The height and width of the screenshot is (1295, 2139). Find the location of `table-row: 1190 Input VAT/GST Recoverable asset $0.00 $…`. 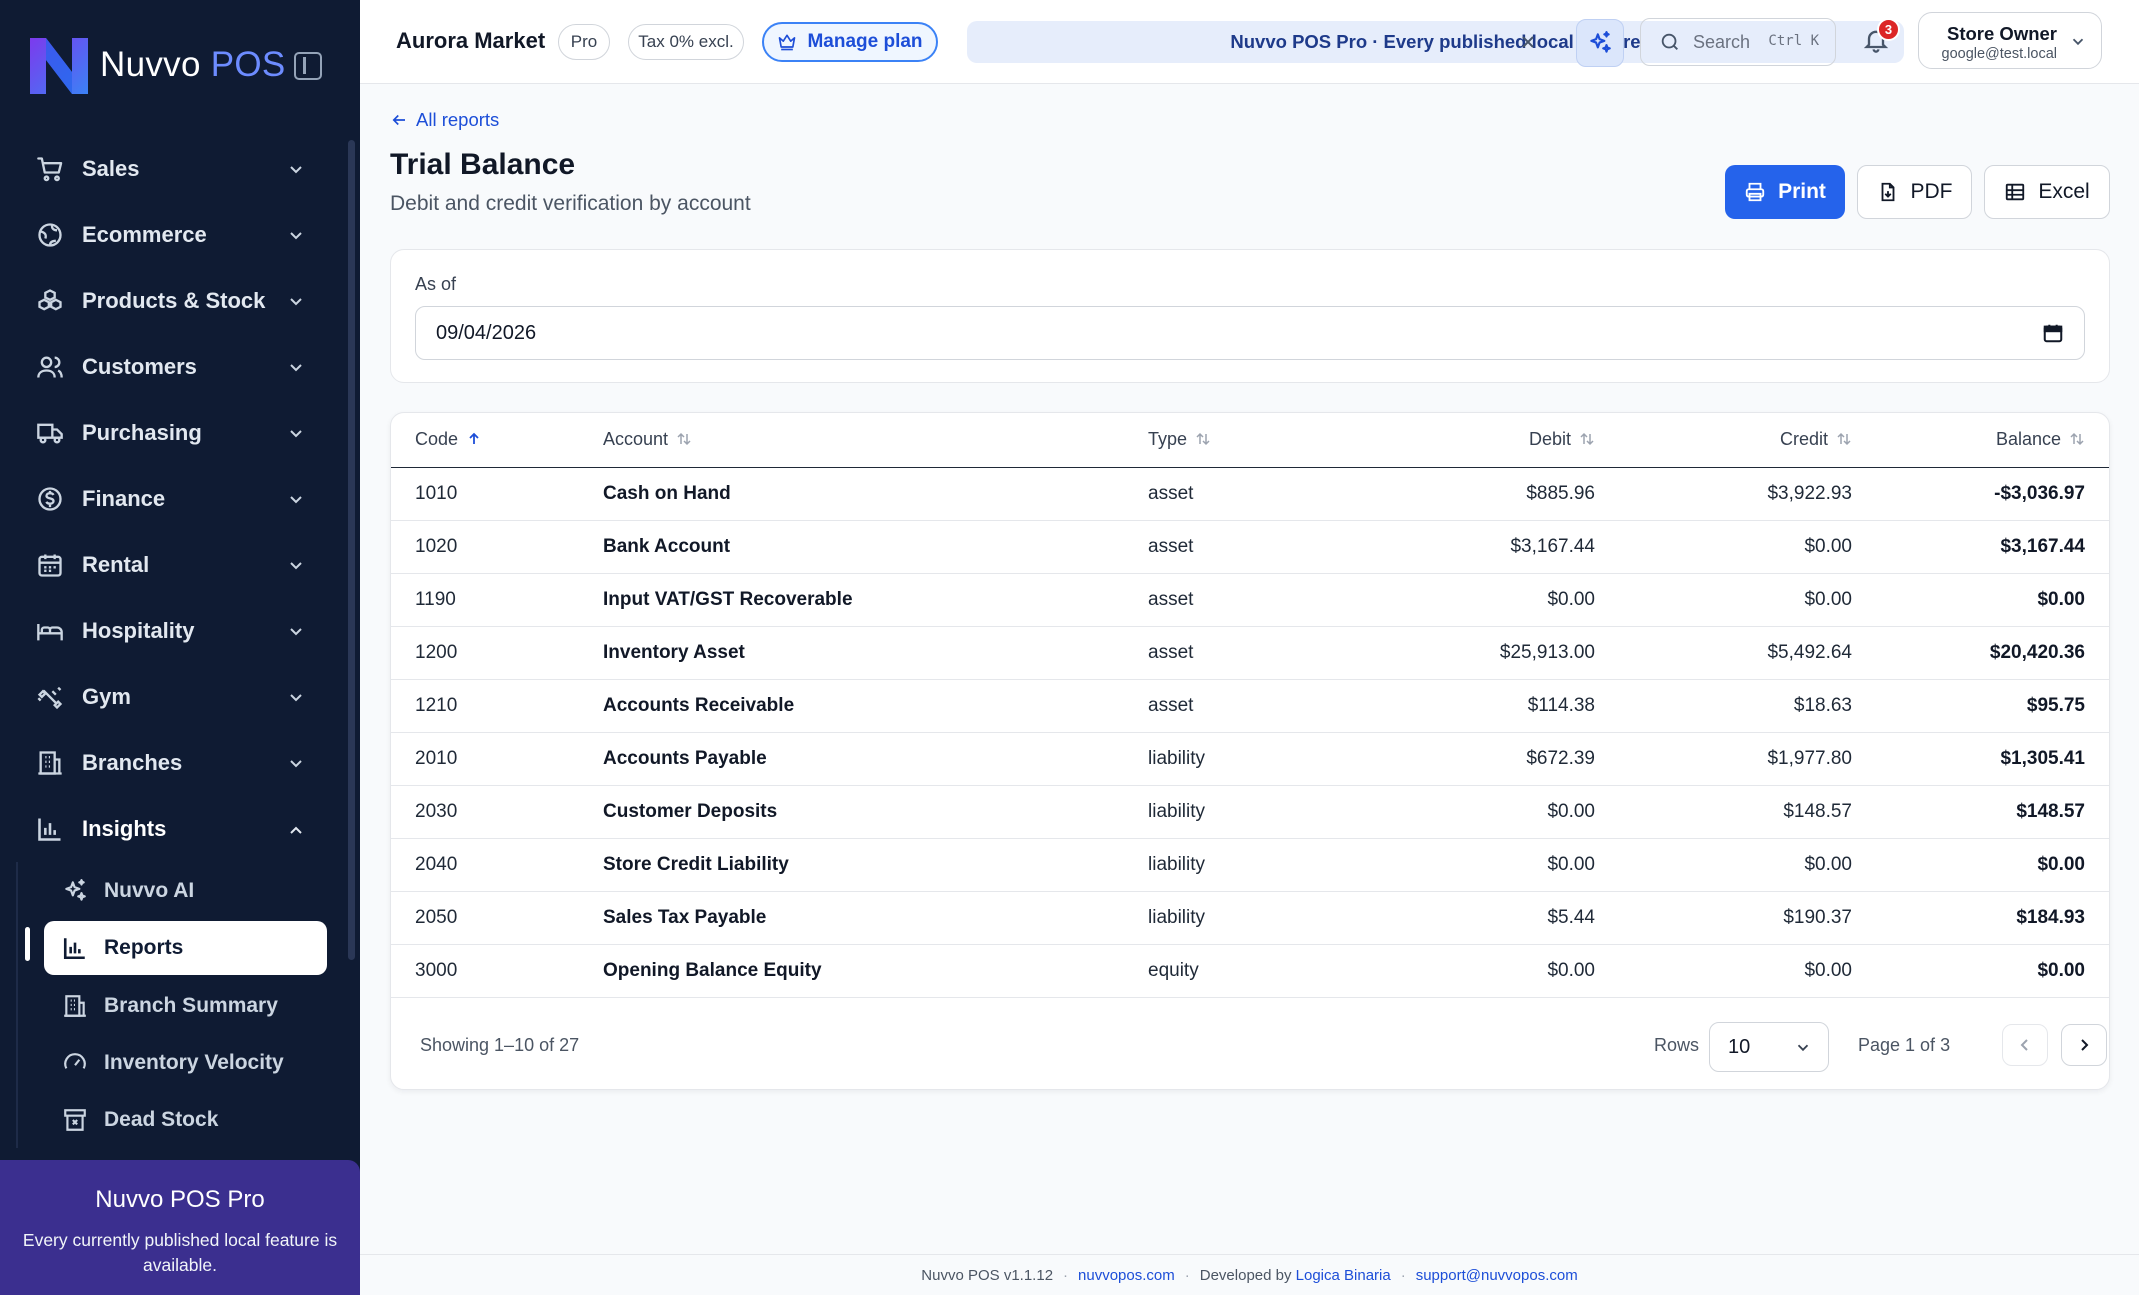

table-row: 1190 Input VAT/GST Recoverable asset $0.00 $… is located at coordinates (1250, 600).